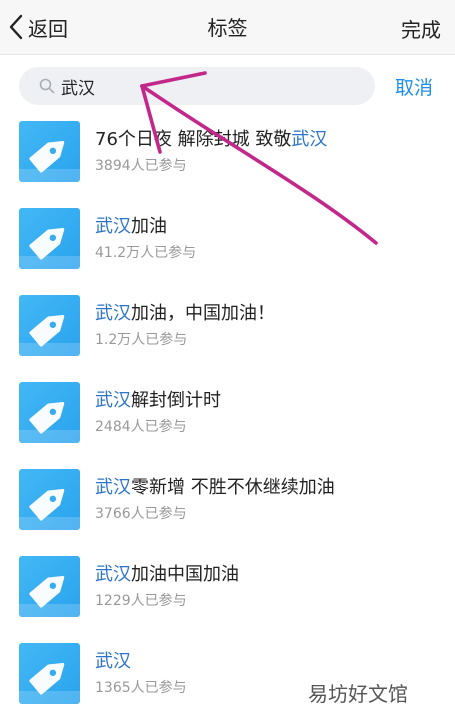 Image resolution: width=455 pixels, height=720 pixels. I want to click on tag-name-suffix: 零新增 不胜不休继续加油, so click(233, 487).